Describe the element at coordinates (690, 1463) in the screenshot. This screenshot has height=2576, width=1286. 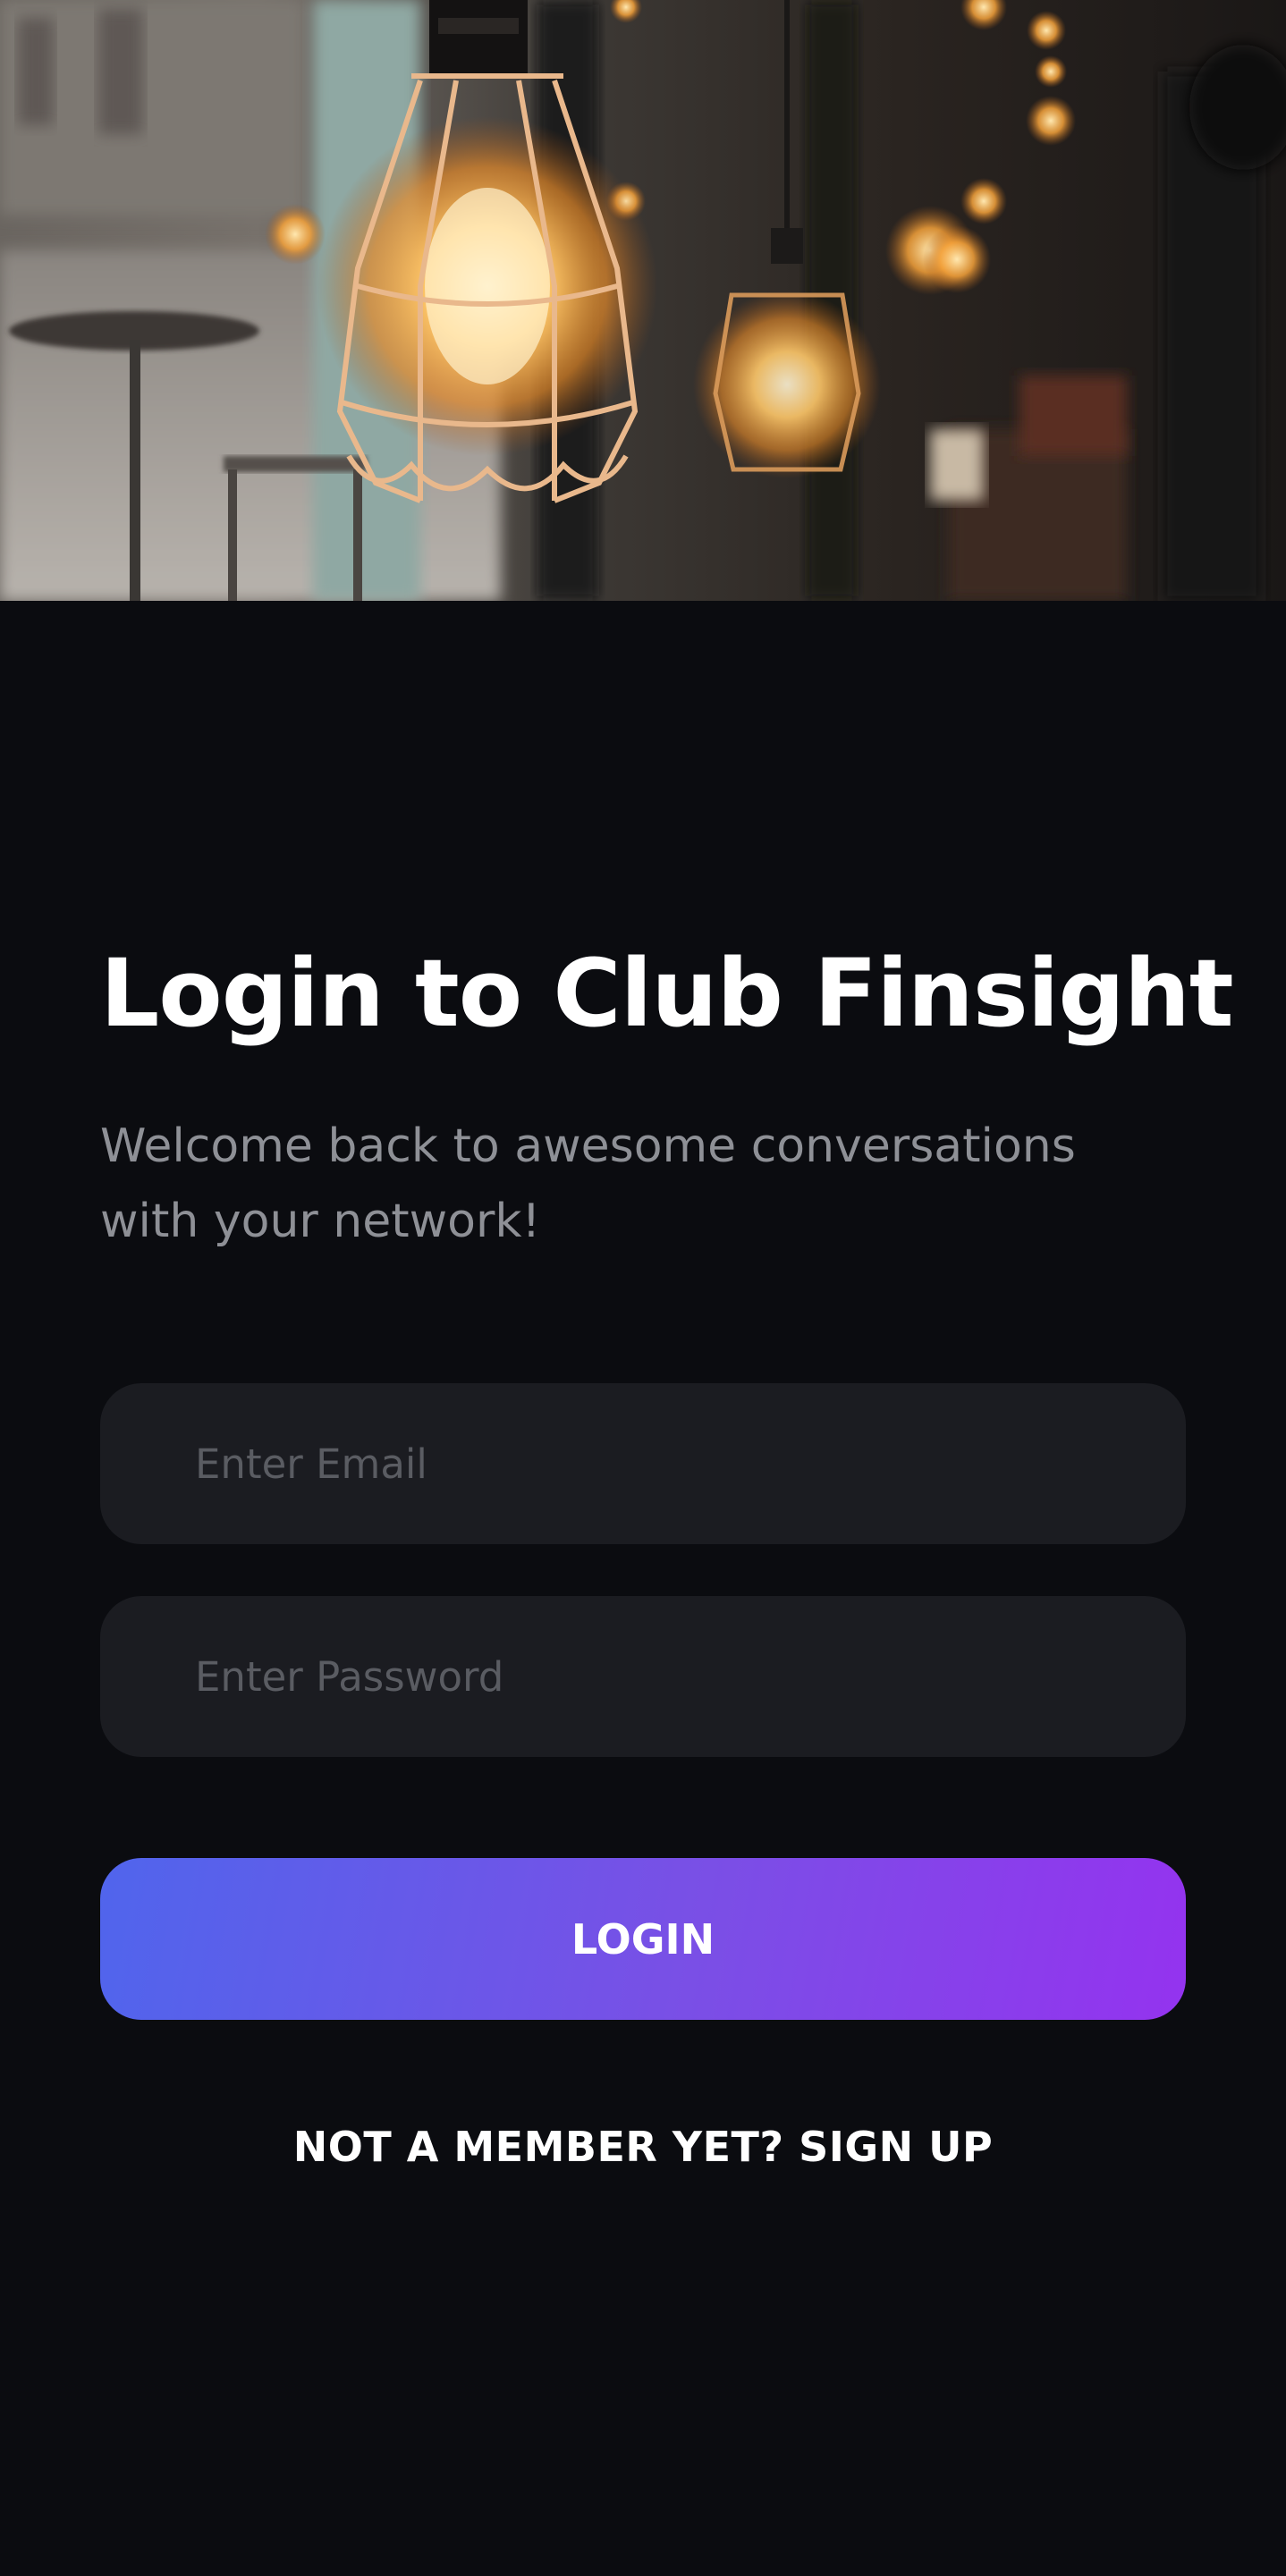
I see `email-field` at that location.